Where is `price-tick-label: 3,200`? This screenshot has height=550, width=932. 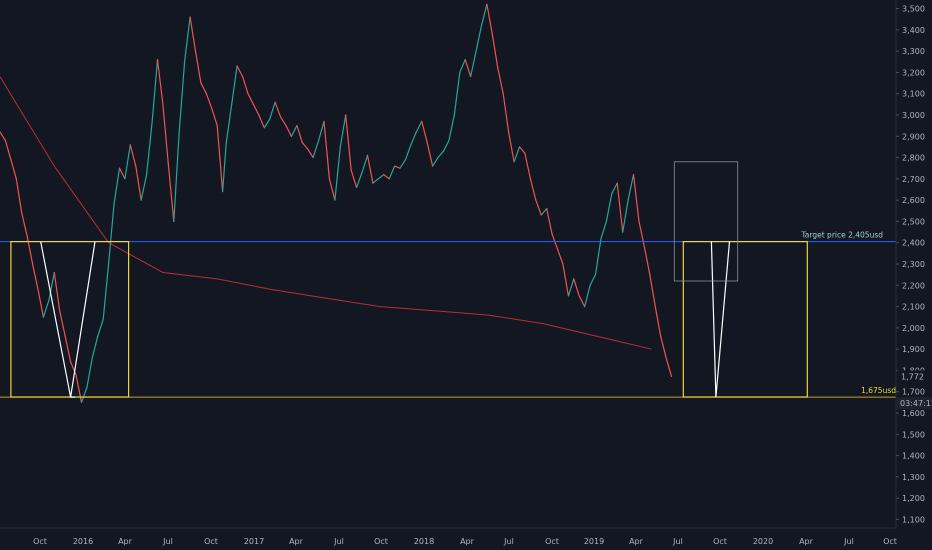 price-tick-label: 3,200 is located at coordinates (913, 72).